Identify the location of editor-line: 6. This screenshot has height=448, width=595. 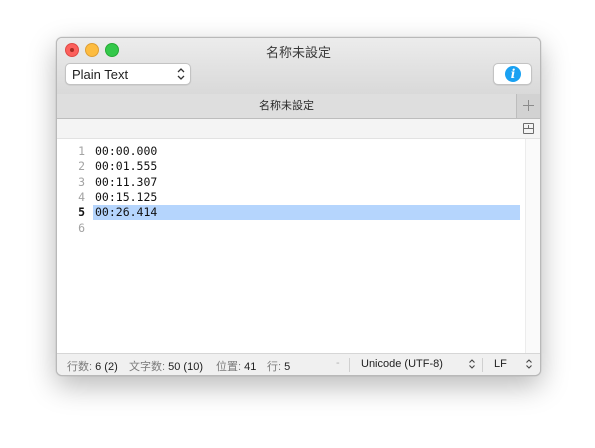
(291, 228).